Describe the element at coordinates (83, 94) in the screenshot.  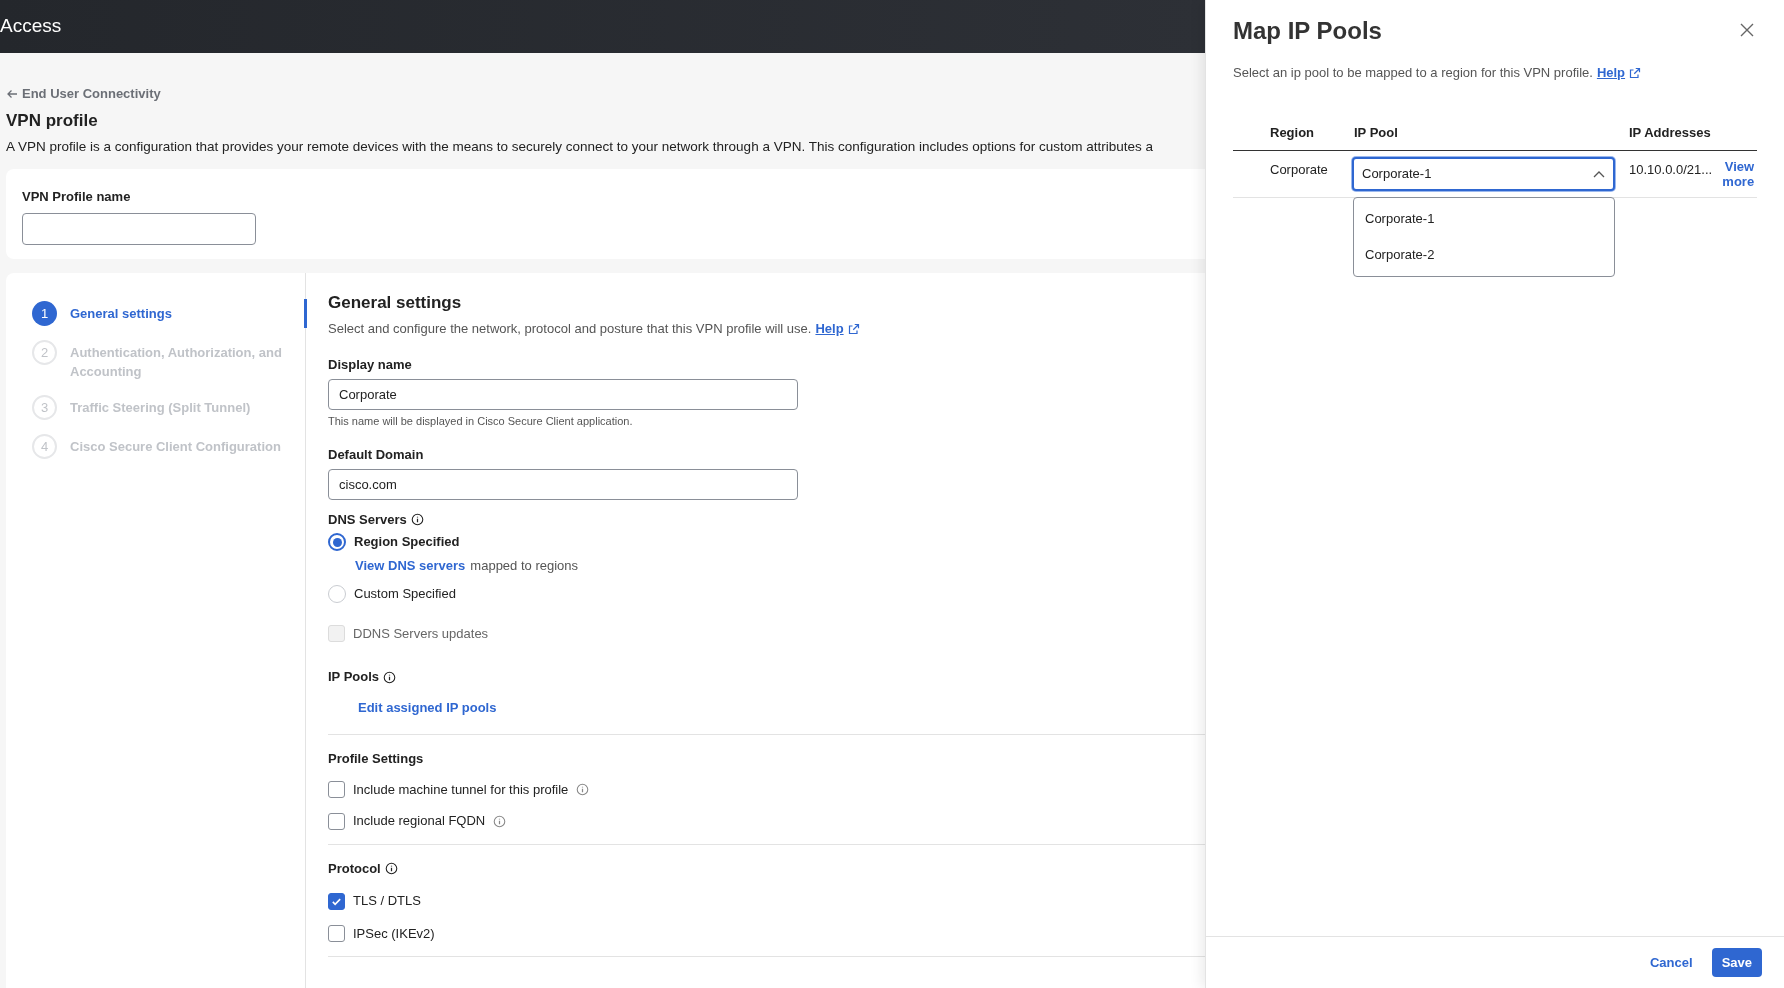
I see `back-link: End User Connectivity` at that location.